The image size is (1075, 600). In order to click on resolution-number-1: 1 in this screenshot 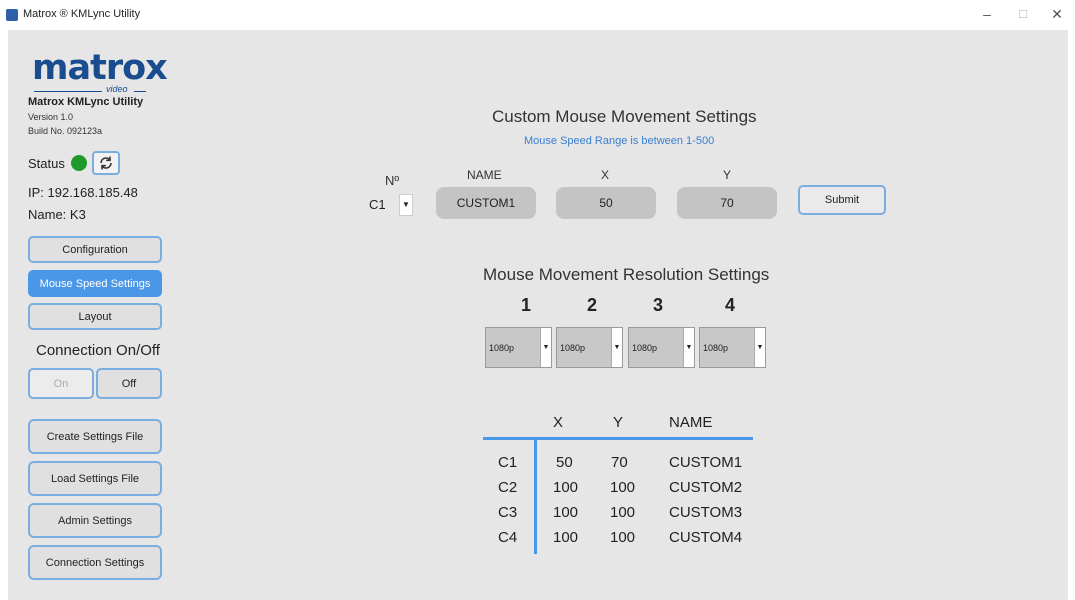, I will do `click(526, 305)`.